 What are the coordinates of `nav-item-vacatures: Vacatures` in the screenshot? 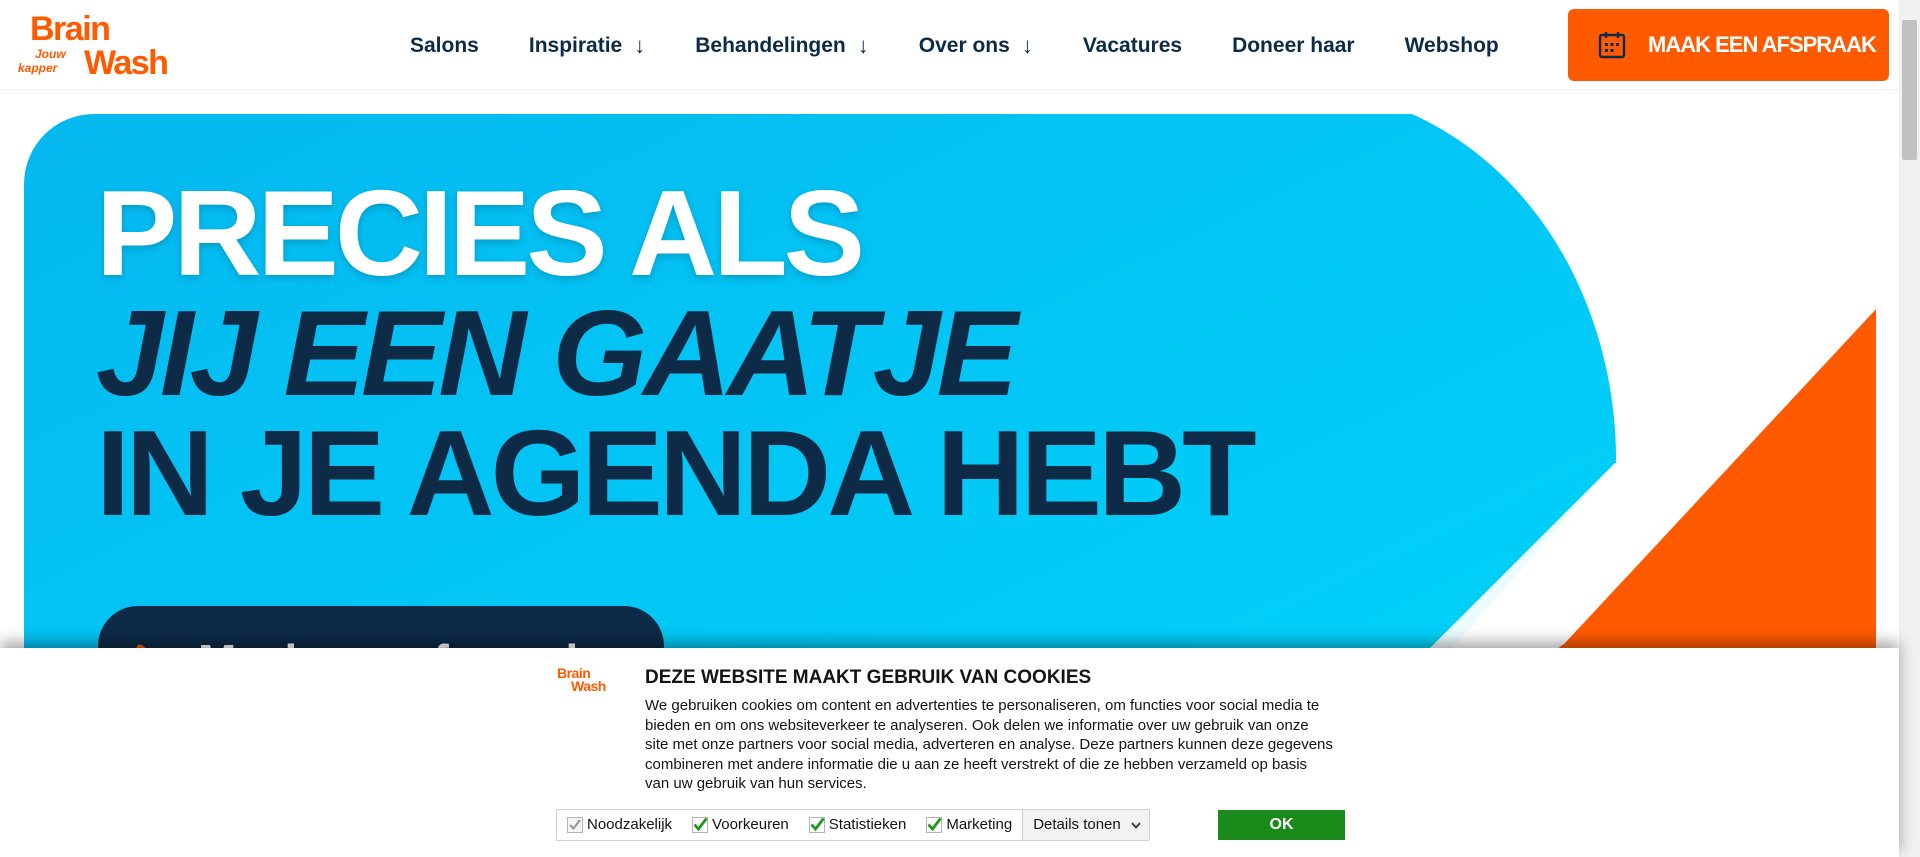 It's located at (1132, 46).